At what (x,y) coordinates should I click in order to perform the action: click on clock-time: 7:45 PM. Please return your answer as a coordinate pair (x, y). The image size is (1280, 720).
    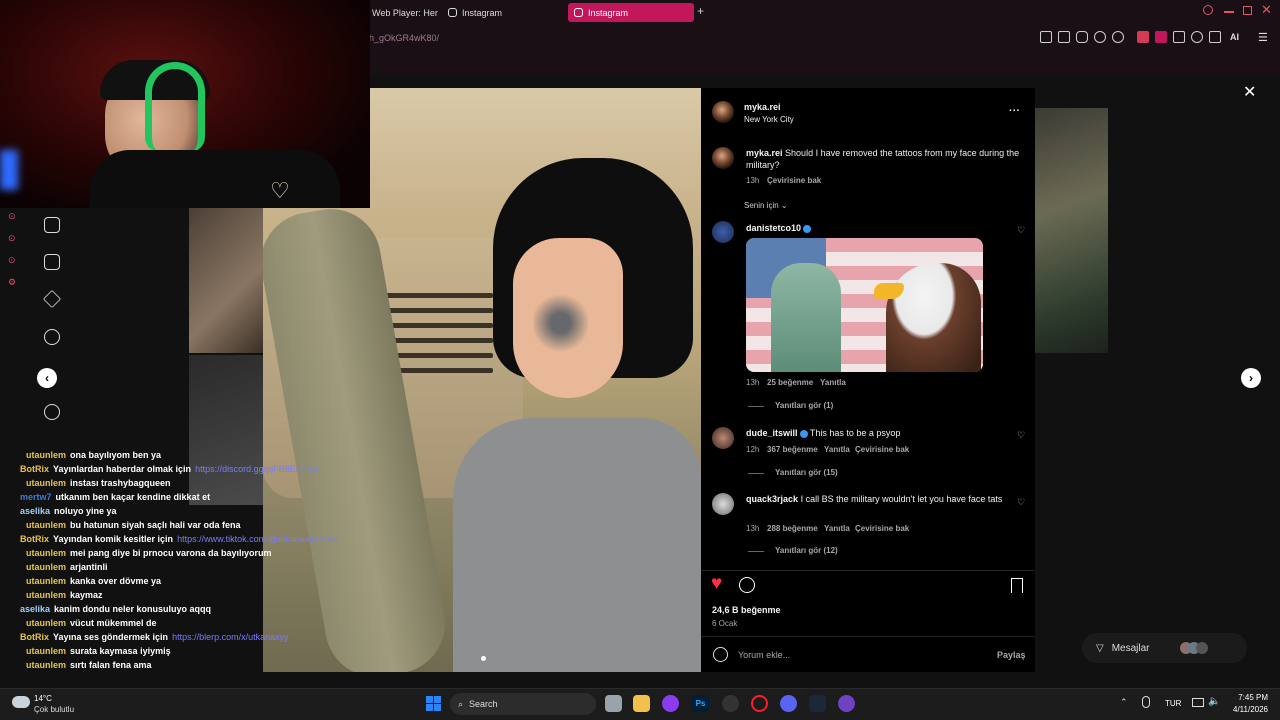
    Looking at the image, I should click on (1250, 697).